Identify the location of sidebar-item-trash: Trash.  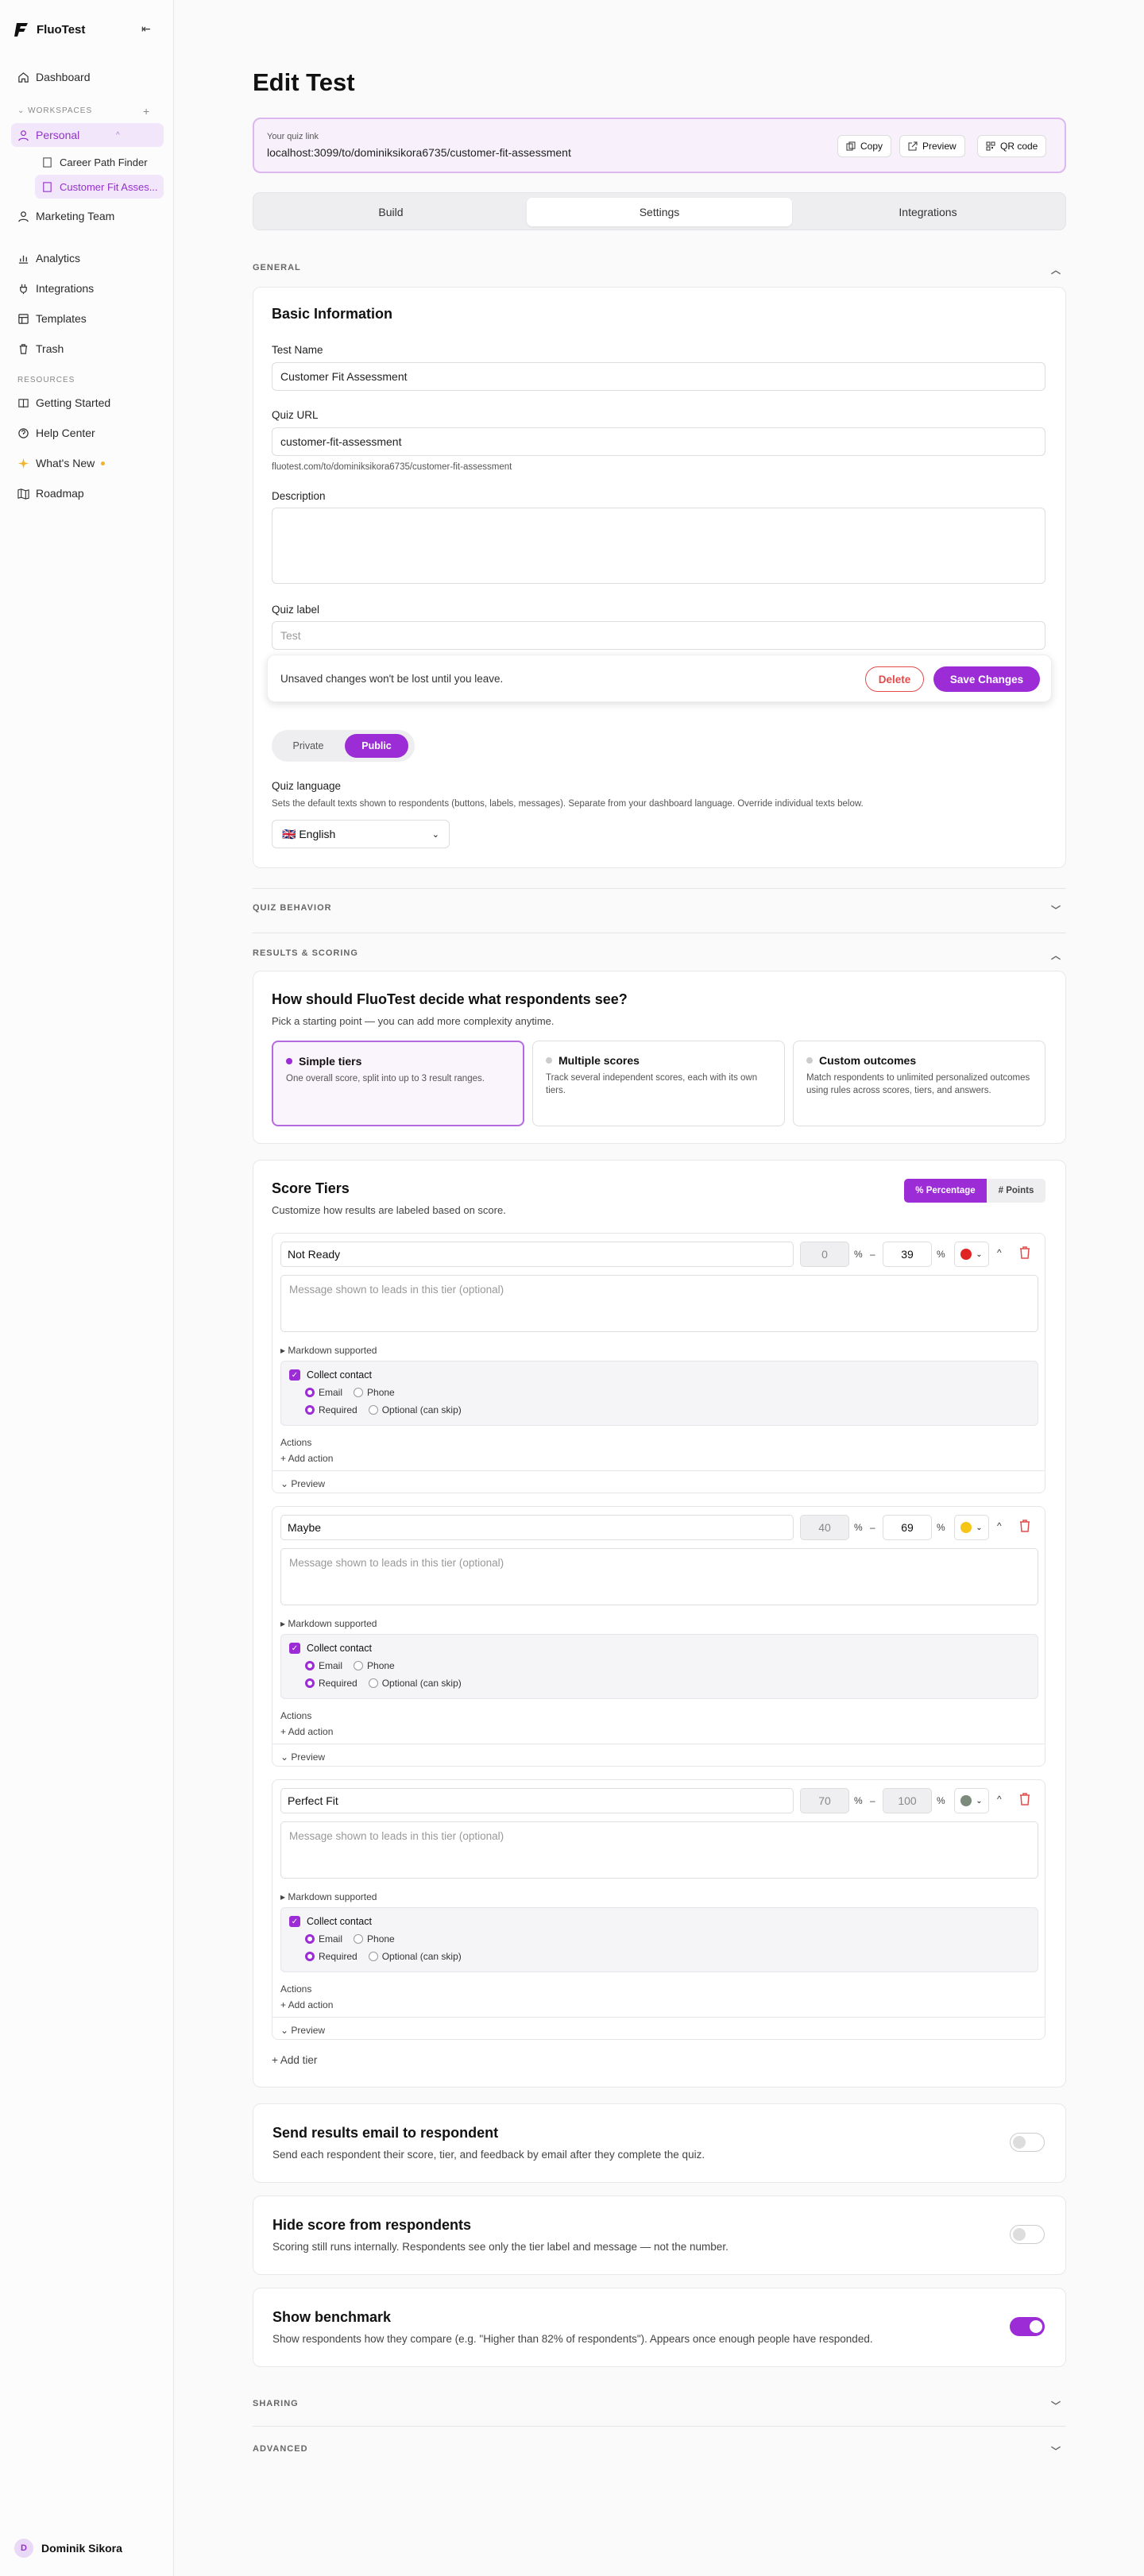
(87, 349).